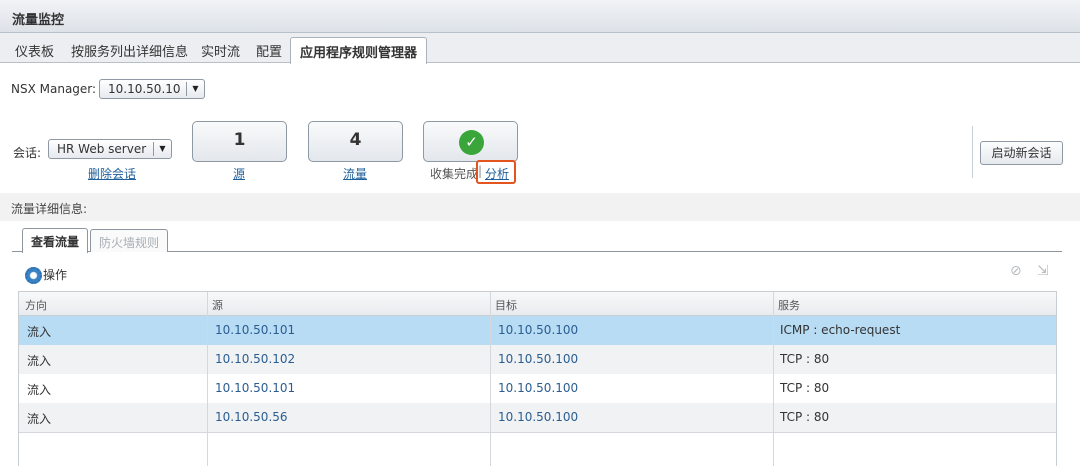 The width and height of the screenshot is (1080, 466). I want to click on table-header: 方向 源 目标 服务, so click(537, 304).